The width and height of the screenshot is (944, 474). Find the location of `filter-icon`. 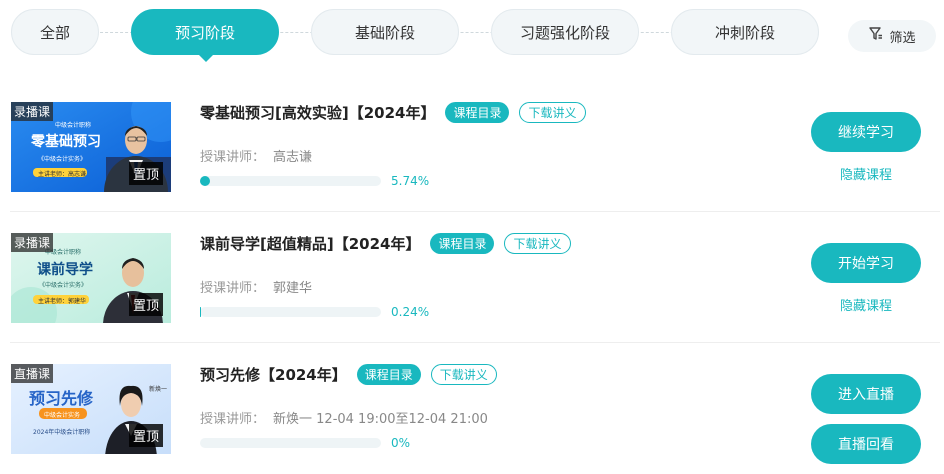

filter-icon is located at coordinates (876, 36).